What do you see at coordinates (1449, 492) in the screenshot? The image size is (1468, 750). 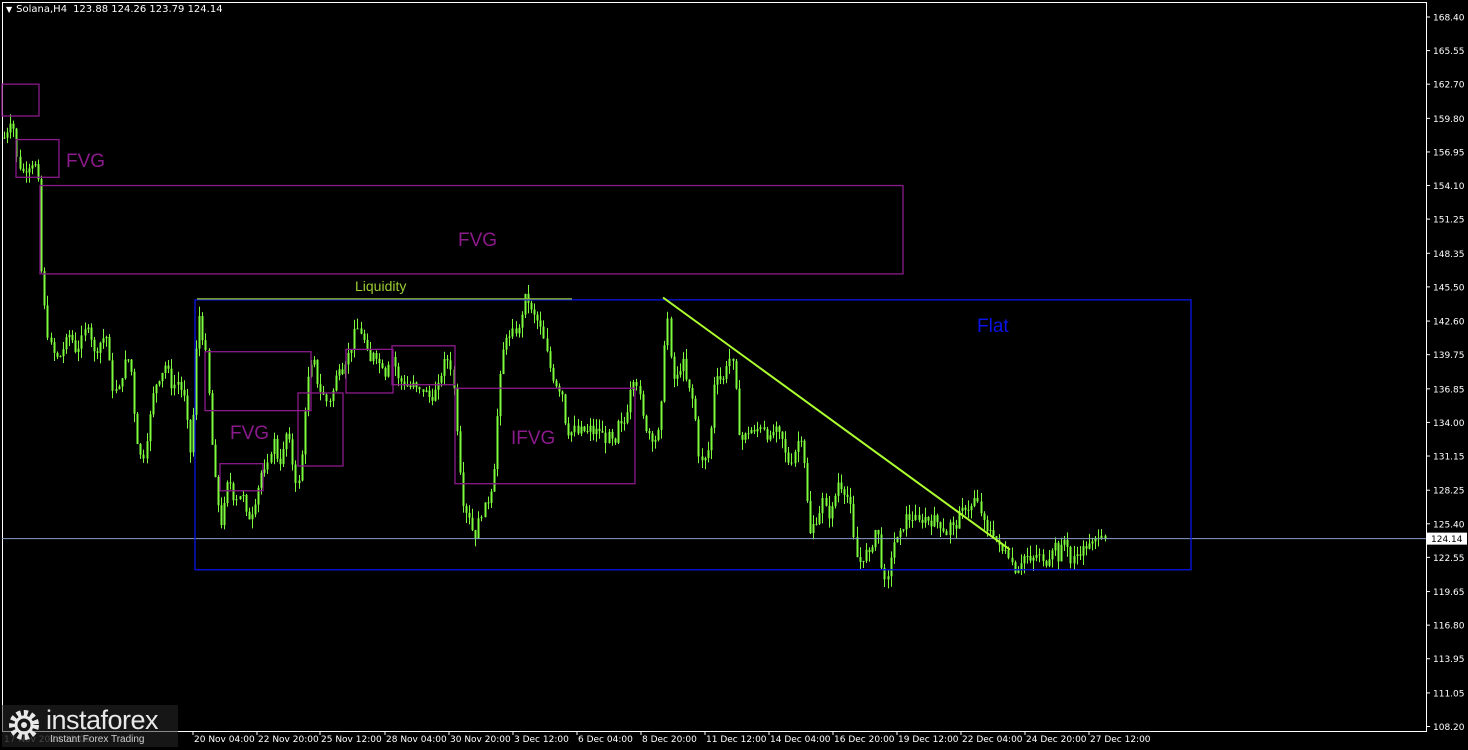 I see `y-tick-label: 128.25` at bounding box center [1449, 492].